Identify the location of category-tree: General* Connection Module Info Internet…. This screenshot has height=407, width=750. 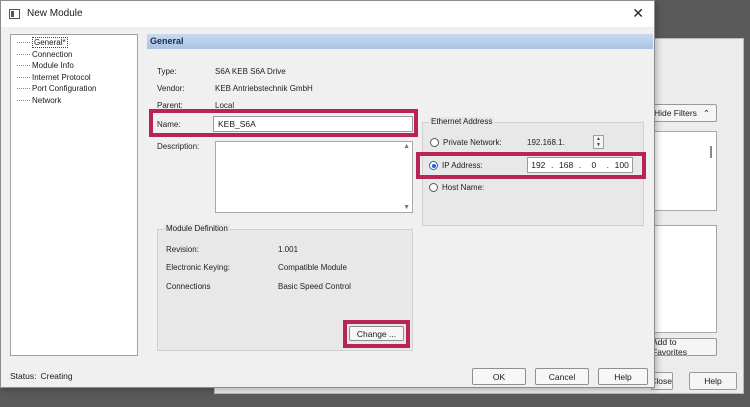
(74, 195).